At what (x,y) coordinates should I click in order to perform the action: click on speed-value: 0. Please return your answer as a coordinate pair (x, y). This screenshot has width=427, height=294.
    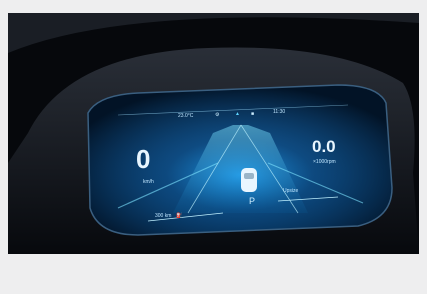
    Looking at the image, I should click on (143, 159).